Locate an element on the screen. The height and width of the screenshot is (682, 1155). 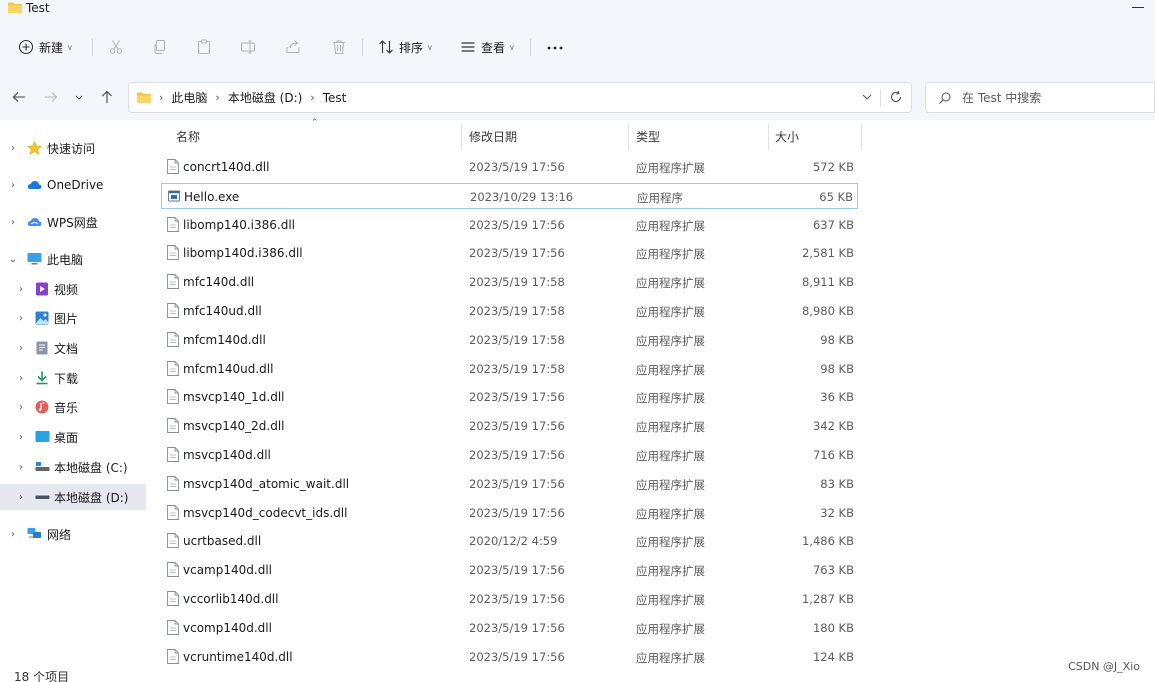
breadcrumb-this-pc: 此电脑 is located at coordinates (189, 97).